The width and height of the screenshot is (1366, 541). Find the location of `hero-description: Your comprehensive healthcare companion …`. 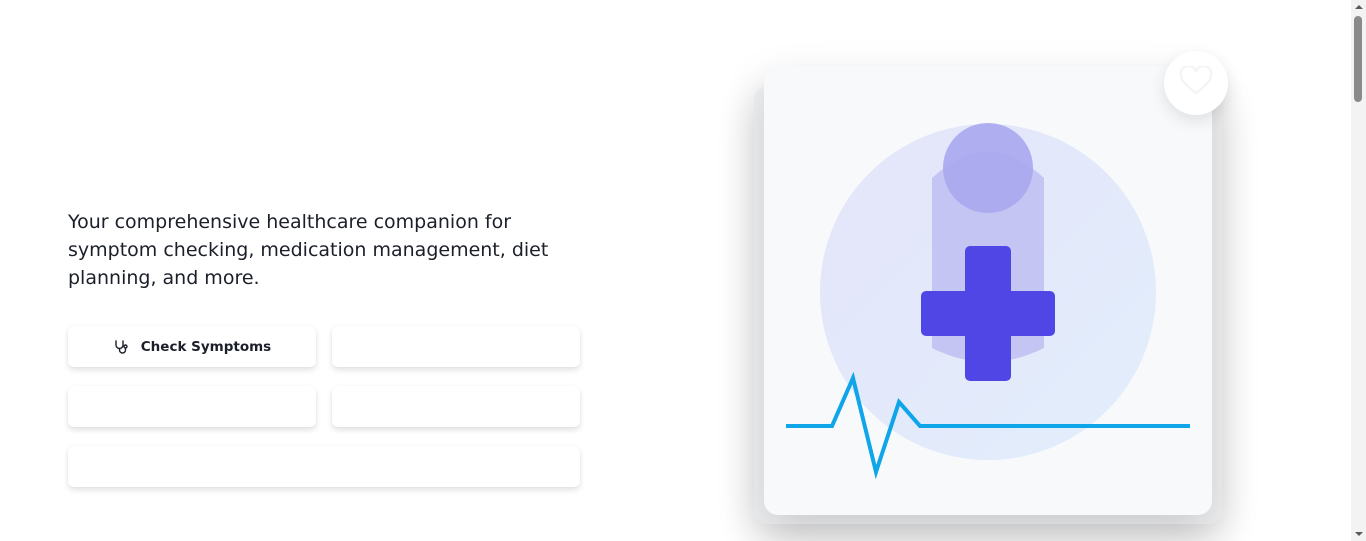

hero-description: Your comprehensive healthcare companion … is located at coordinates (308, 250).